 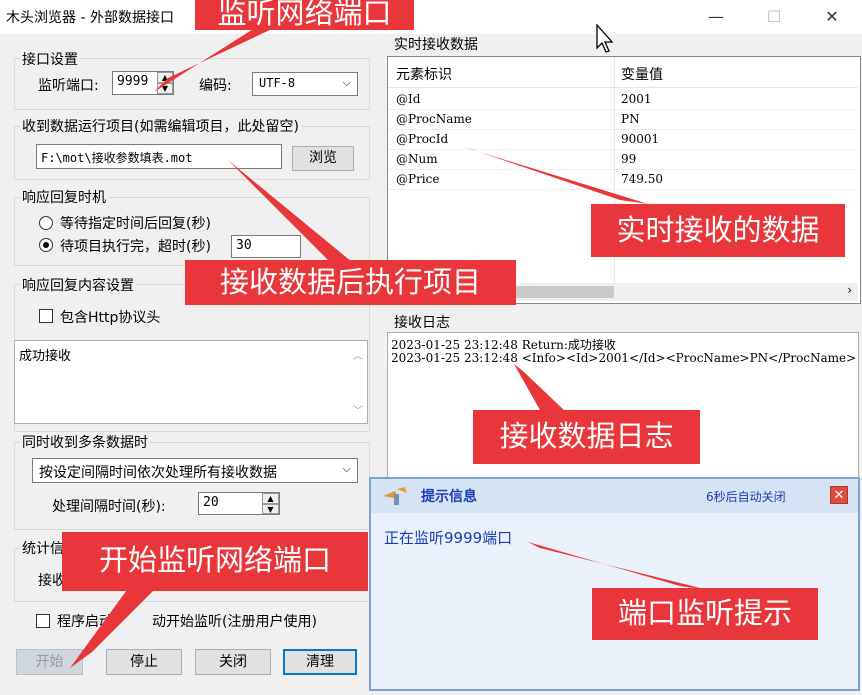 I want to click on arrow-realtime, so click(x=555, y=175).